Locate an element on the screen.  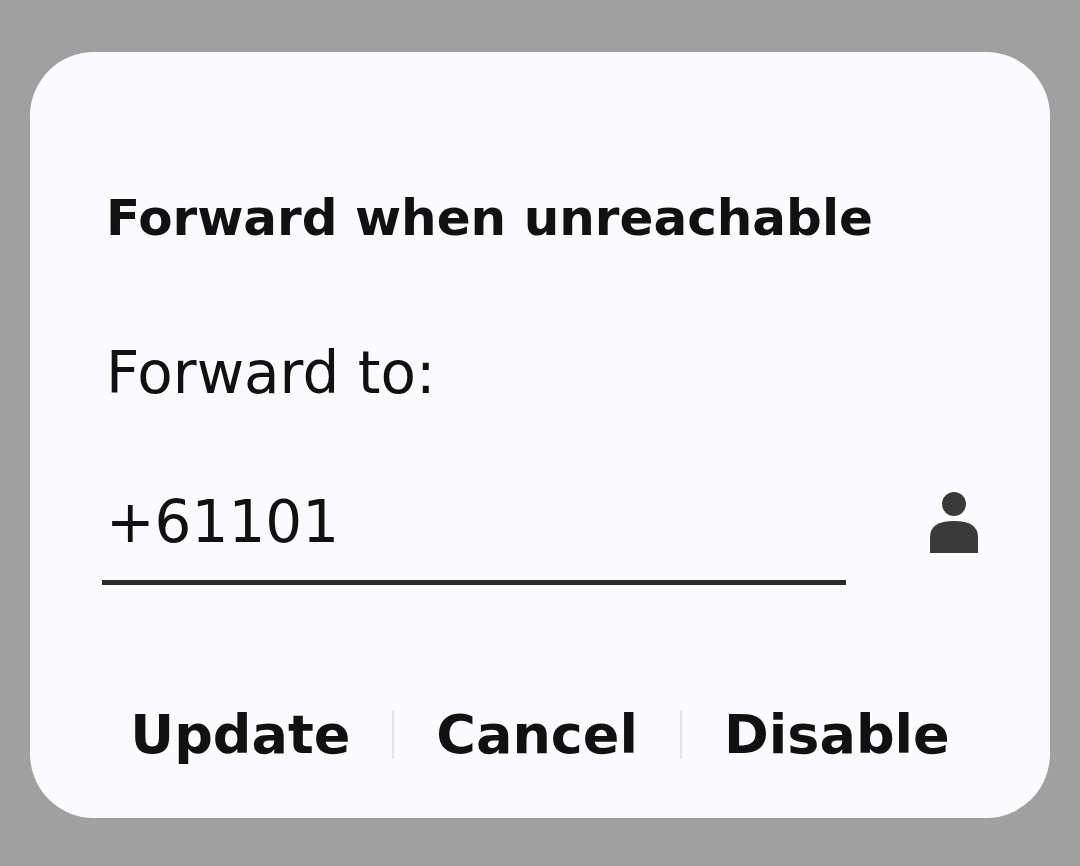
dialog-button: Cancel is located at coordinates (537, 734).